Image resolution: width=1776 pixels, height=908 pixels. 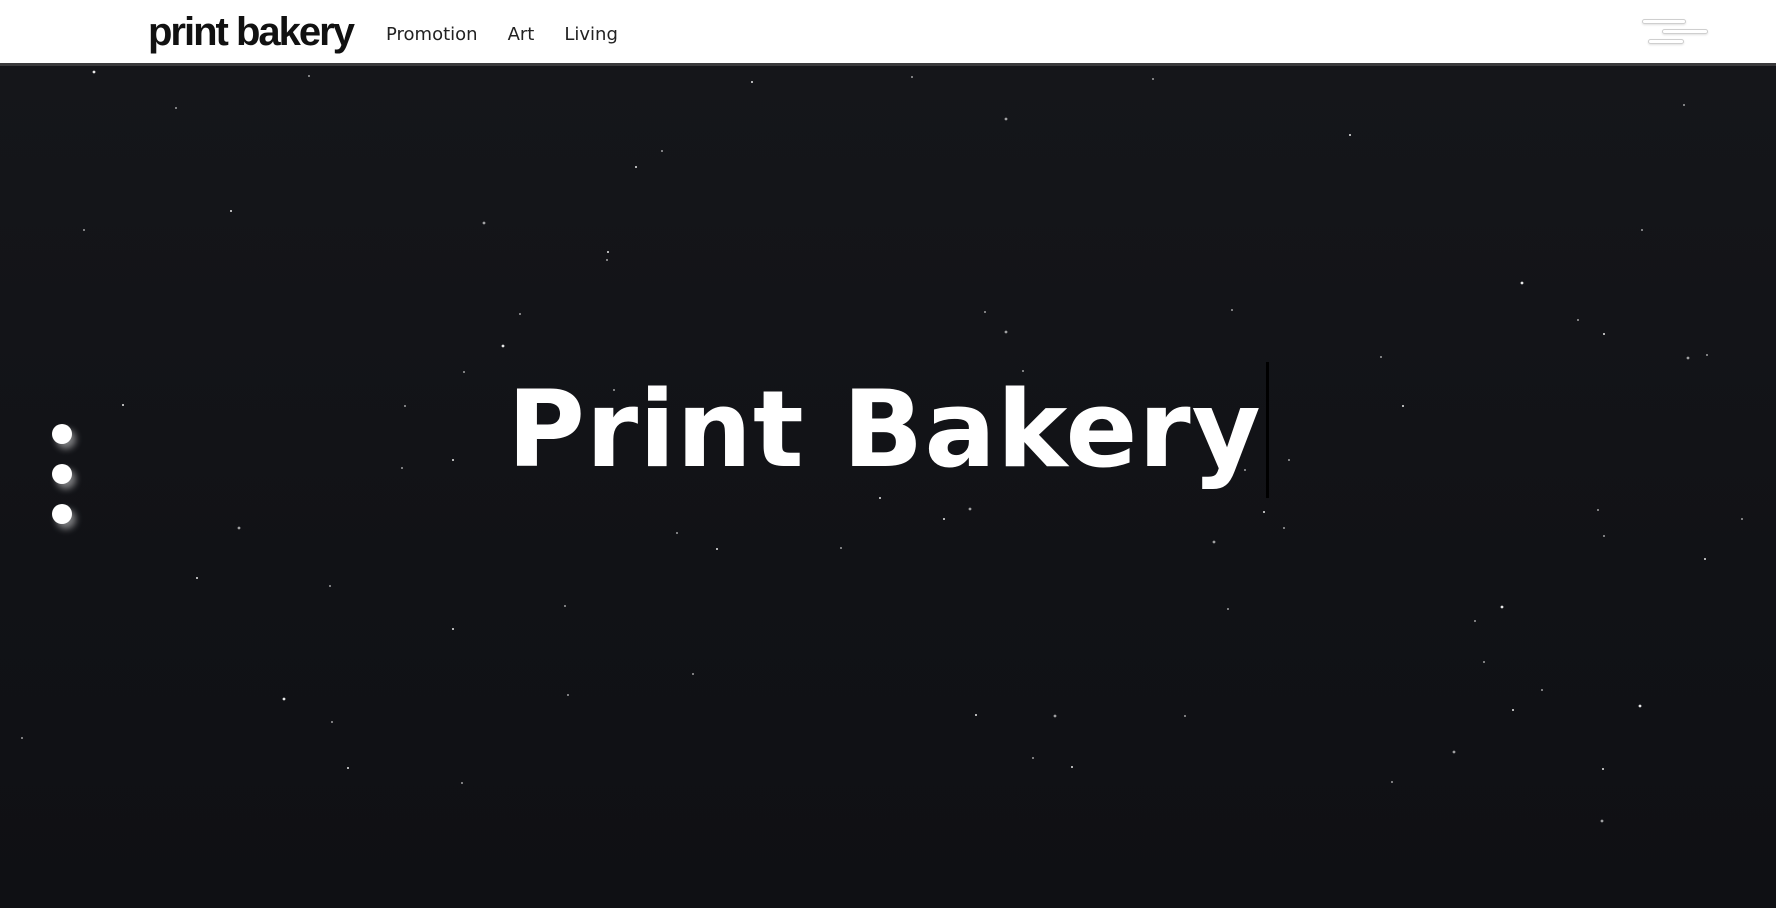 I want to click on hamburger-menu-icon, so click(x=1664, y=21).